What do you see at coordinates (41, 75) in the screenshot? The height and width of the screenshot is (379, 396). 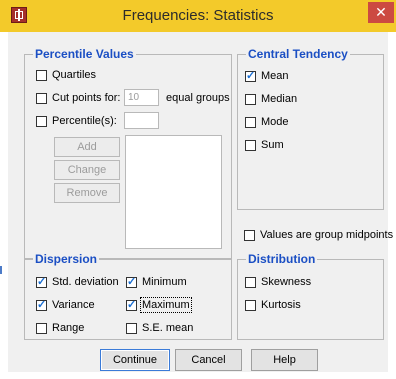 I see `quartiles-box` at bounding box center [41, 75].